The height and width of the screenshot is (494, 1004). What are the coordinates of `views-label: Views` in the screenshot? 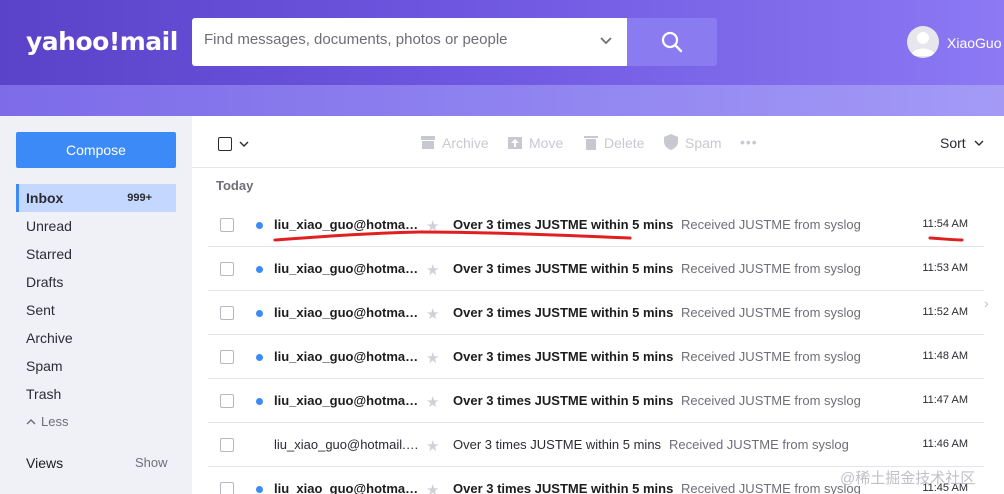 It's located at (45, 463).